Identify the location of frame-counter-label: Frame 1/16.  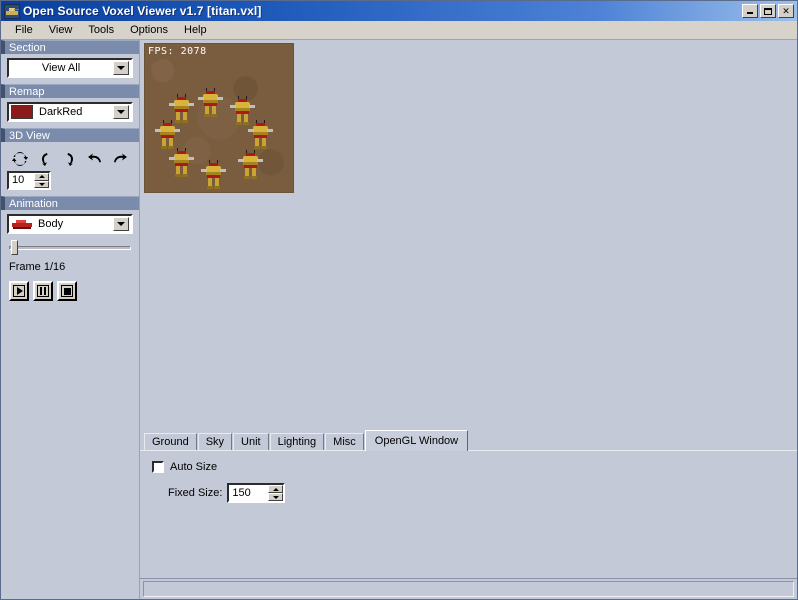
(37, 267).